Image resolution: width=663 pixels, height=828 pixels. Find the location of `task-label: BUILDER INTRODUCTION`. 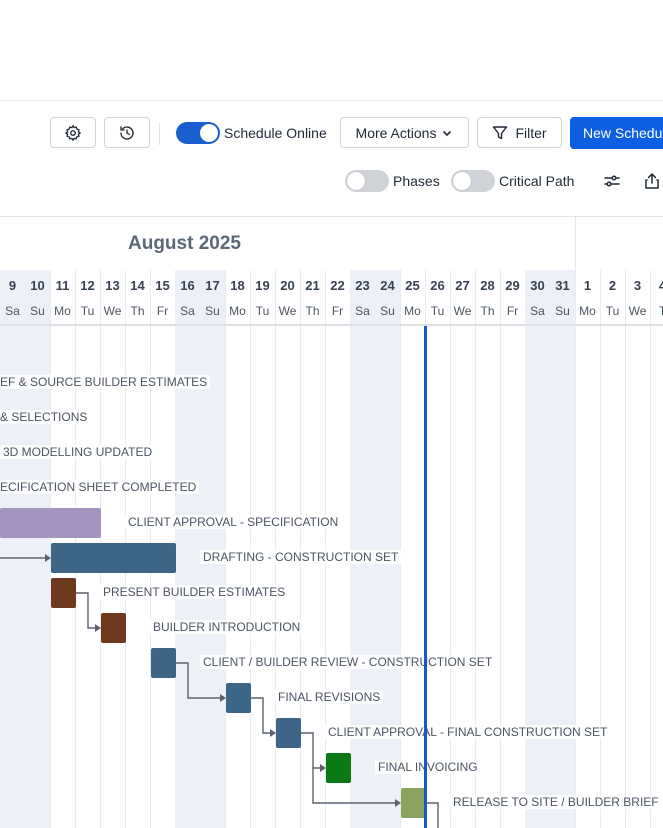

task-label: BUILDER INTRODUCTION is located at coordinates (227, 627).